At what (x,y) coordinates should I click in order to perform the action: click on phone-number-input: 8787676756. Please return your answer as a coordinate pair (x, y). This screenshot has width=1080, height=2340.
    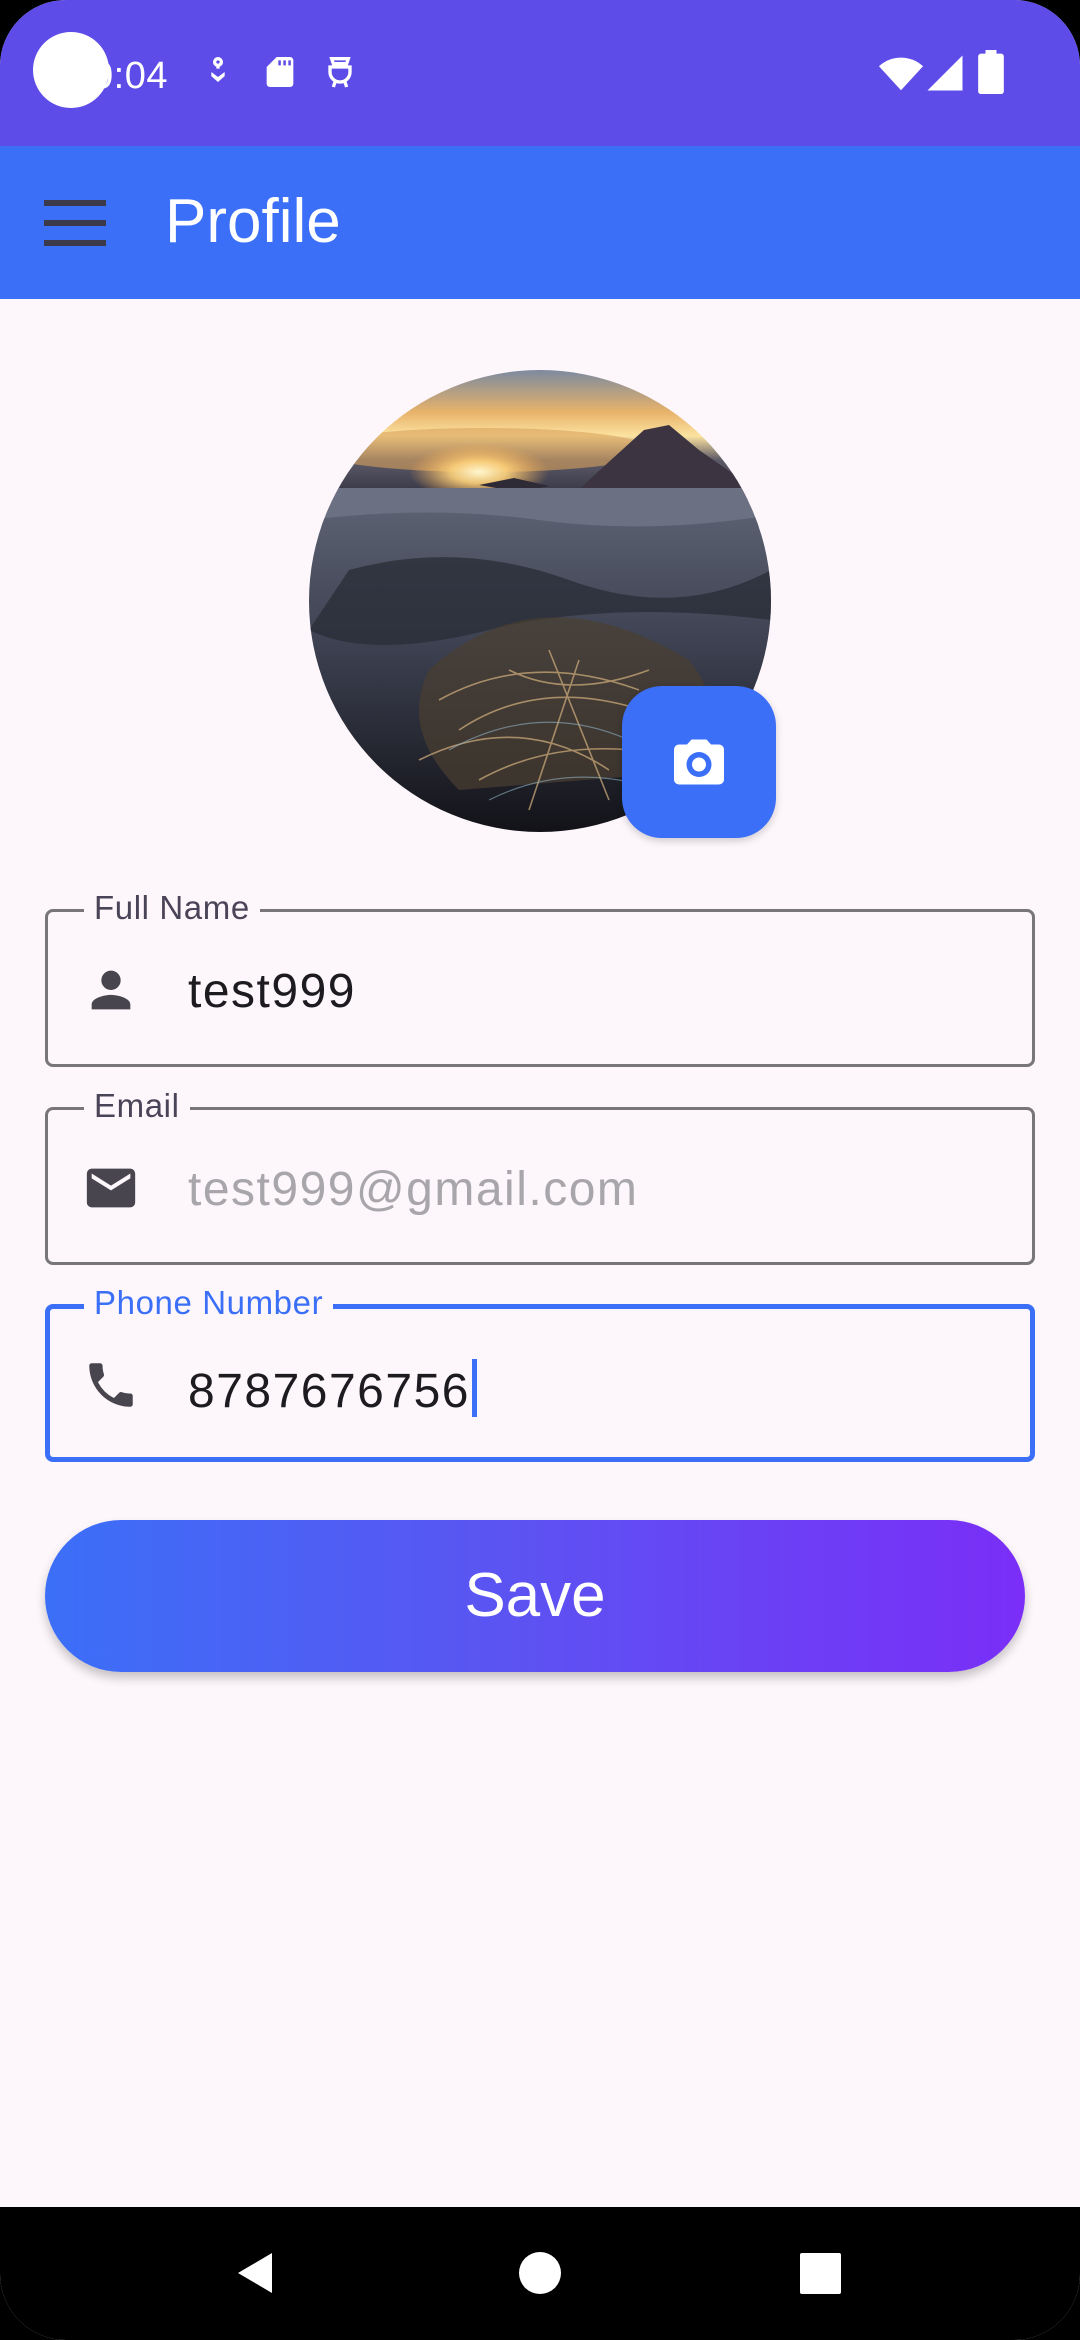
    Looking at the image, I should click on (332, 1389).